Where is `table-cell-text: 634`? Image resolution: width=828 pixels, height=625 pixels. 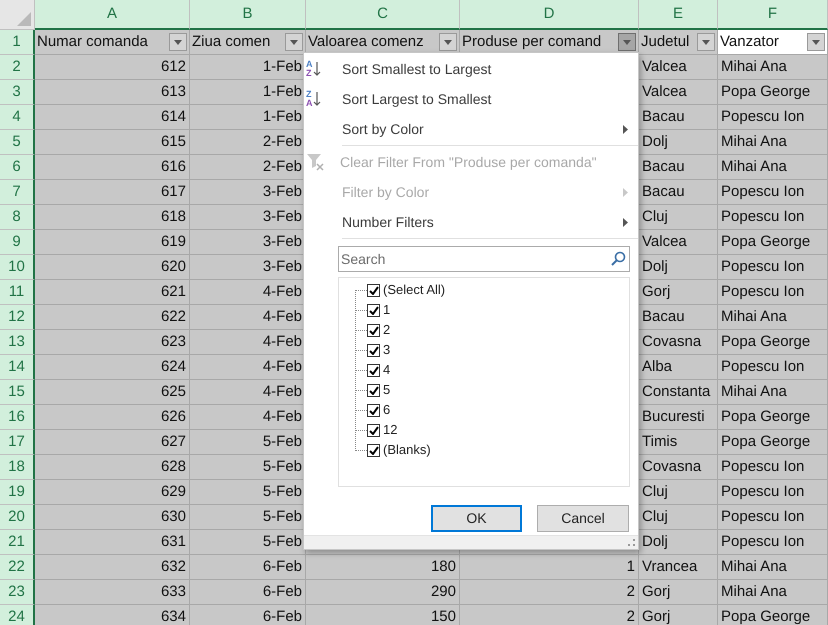 table-cell-text: 634 is located at coordinates (173, 615).